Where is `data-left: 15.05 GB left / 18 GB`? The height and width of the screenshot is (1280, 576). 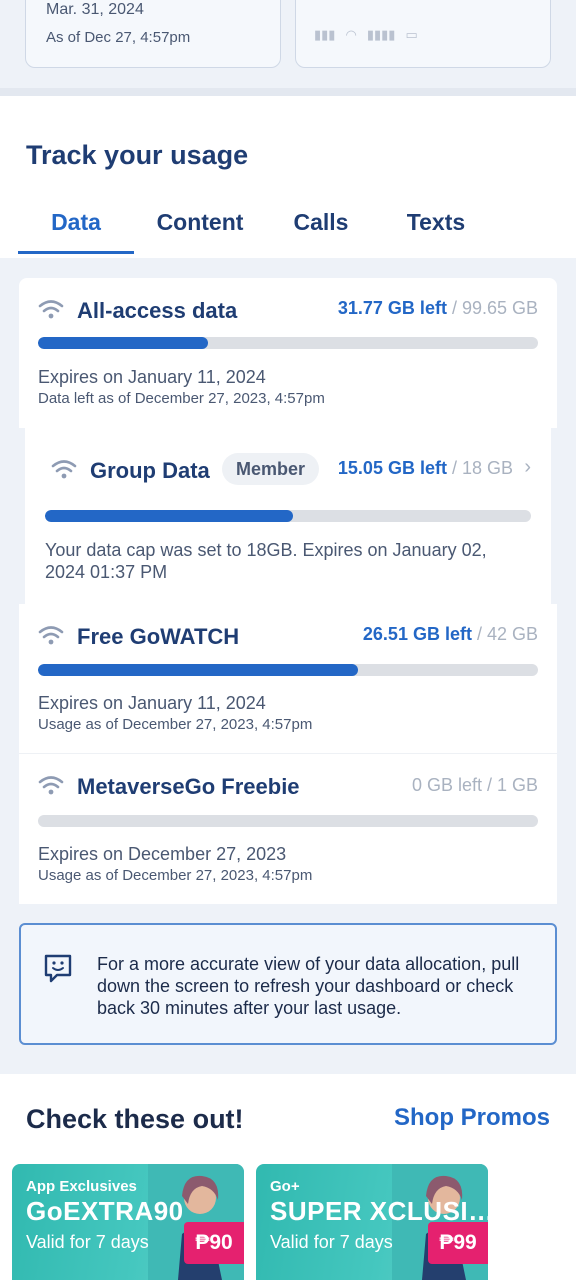 data-left: 15.05 GB left / 18 GB is located at coordinates (425, 468).